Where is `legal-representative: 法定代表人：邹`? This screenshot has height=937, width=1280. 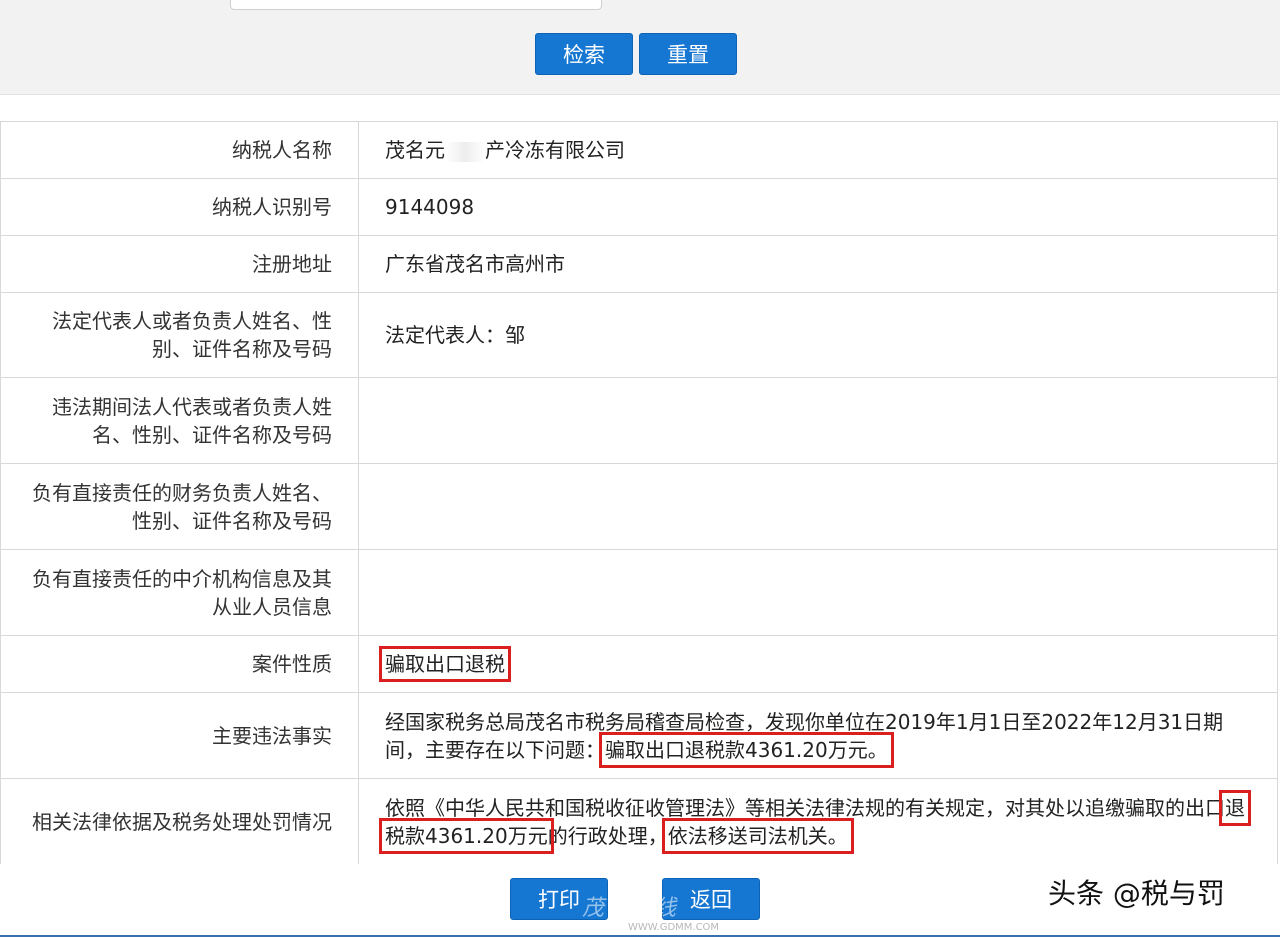
legal-representative: 法定代表人：邹 is located at coordinates (818, 335).